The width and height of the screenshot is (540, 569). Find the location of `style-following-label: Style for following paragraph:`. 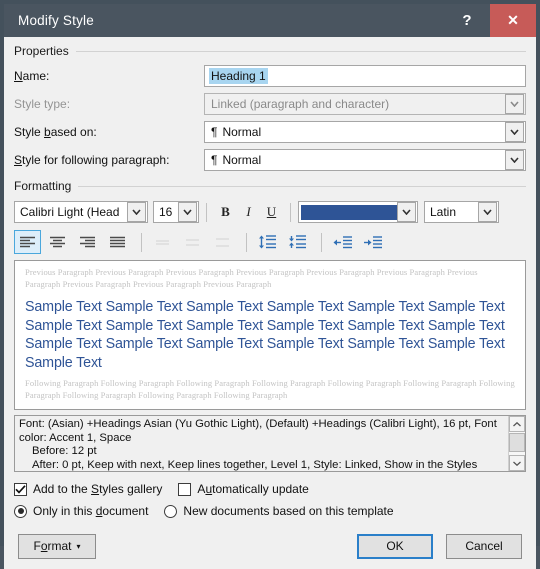

style-following-label: Style for following paragraph: is located at coordinates (92, 160).